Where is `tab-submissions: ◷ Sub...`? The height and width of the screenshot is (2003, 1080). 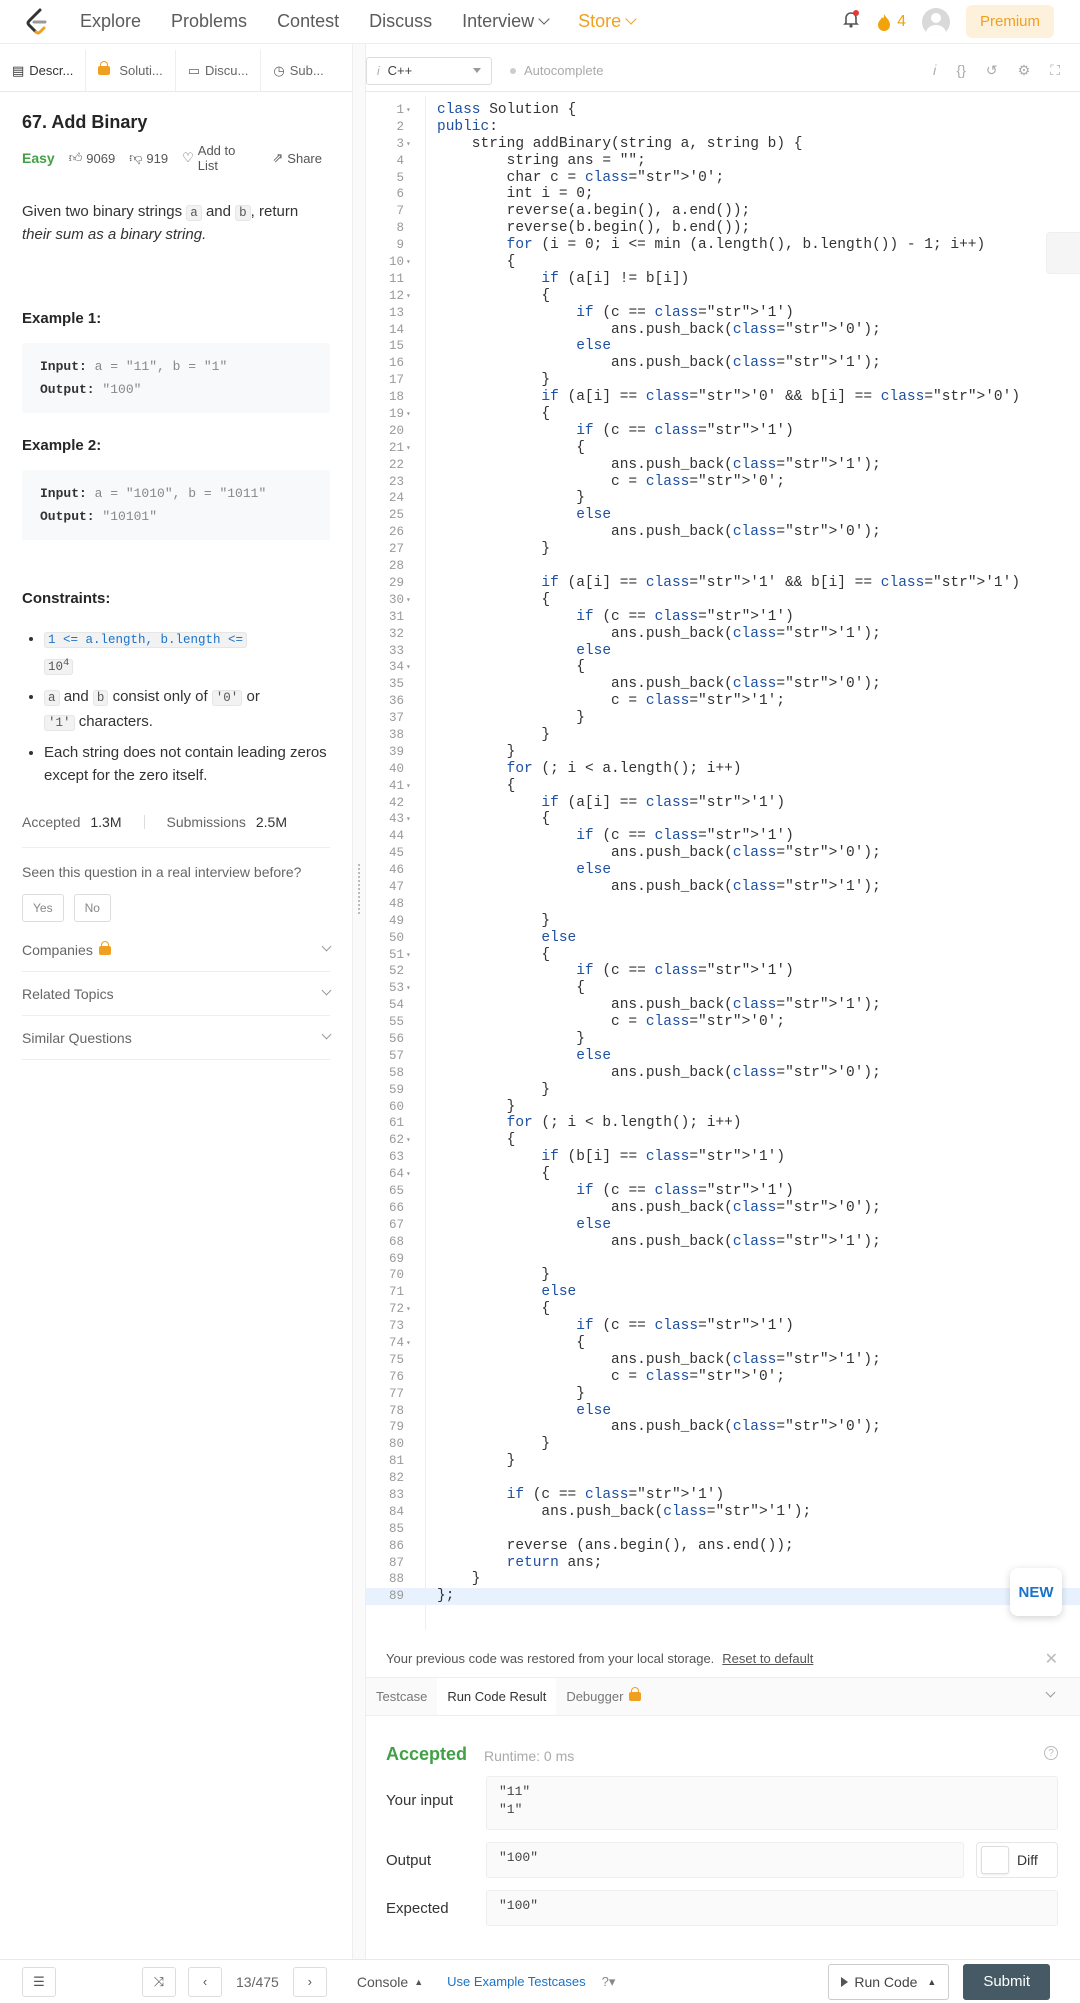
tab-submissions: ◷ Sub... is located at coordinates (298, 70).